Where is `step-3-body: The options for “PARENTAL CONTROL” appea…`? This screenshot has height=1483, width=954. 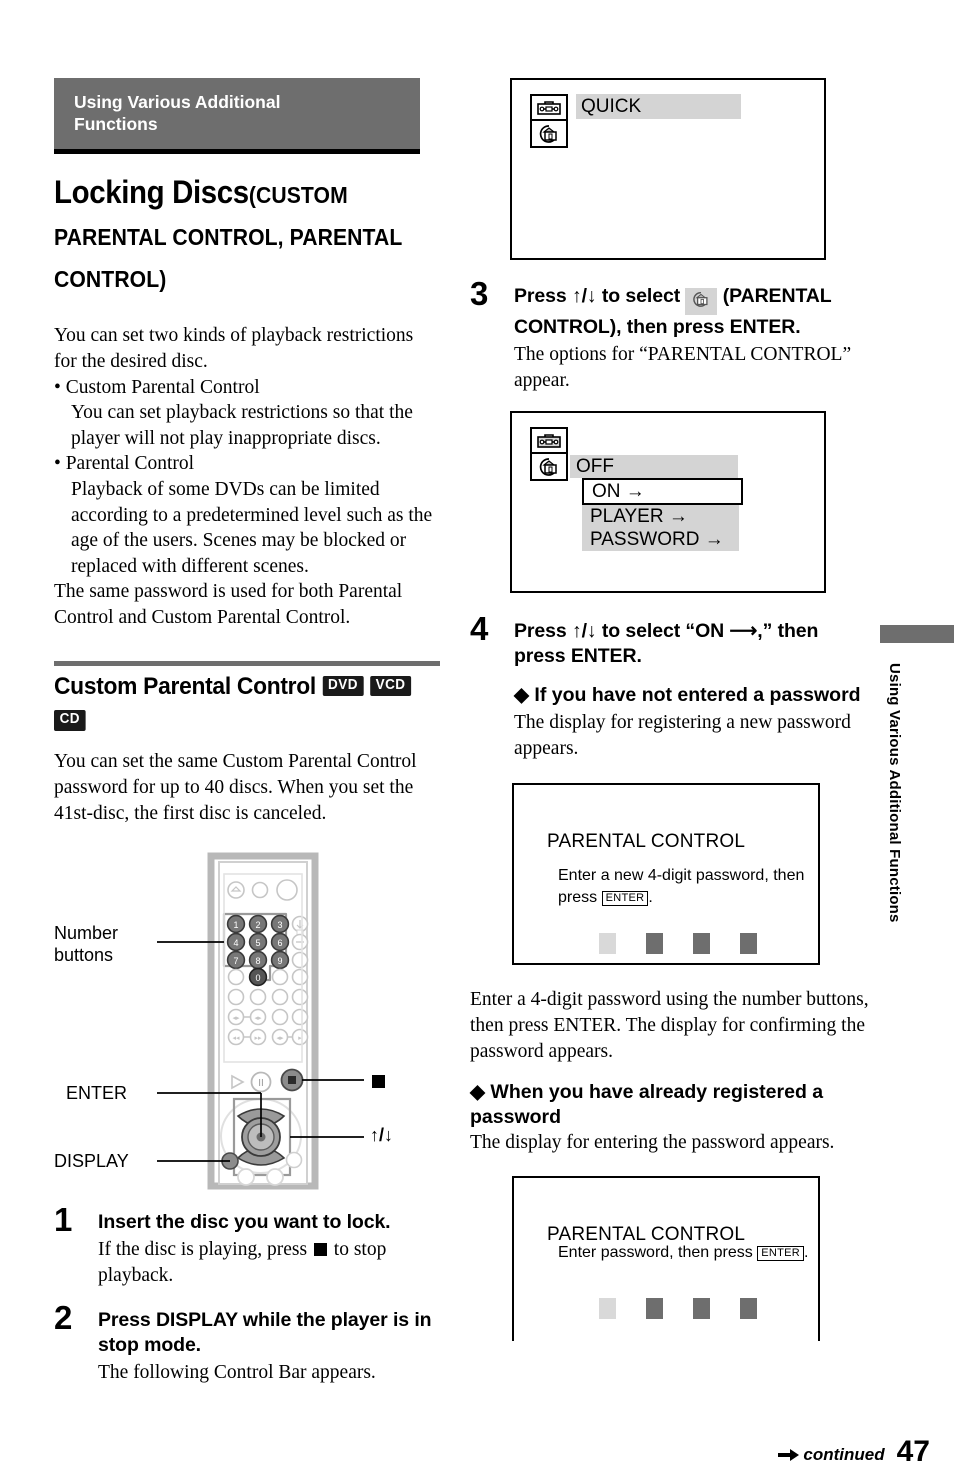
step-3-body: The options for “PARENTAL CONTROL” appea… is located at coordinates (683, 367).